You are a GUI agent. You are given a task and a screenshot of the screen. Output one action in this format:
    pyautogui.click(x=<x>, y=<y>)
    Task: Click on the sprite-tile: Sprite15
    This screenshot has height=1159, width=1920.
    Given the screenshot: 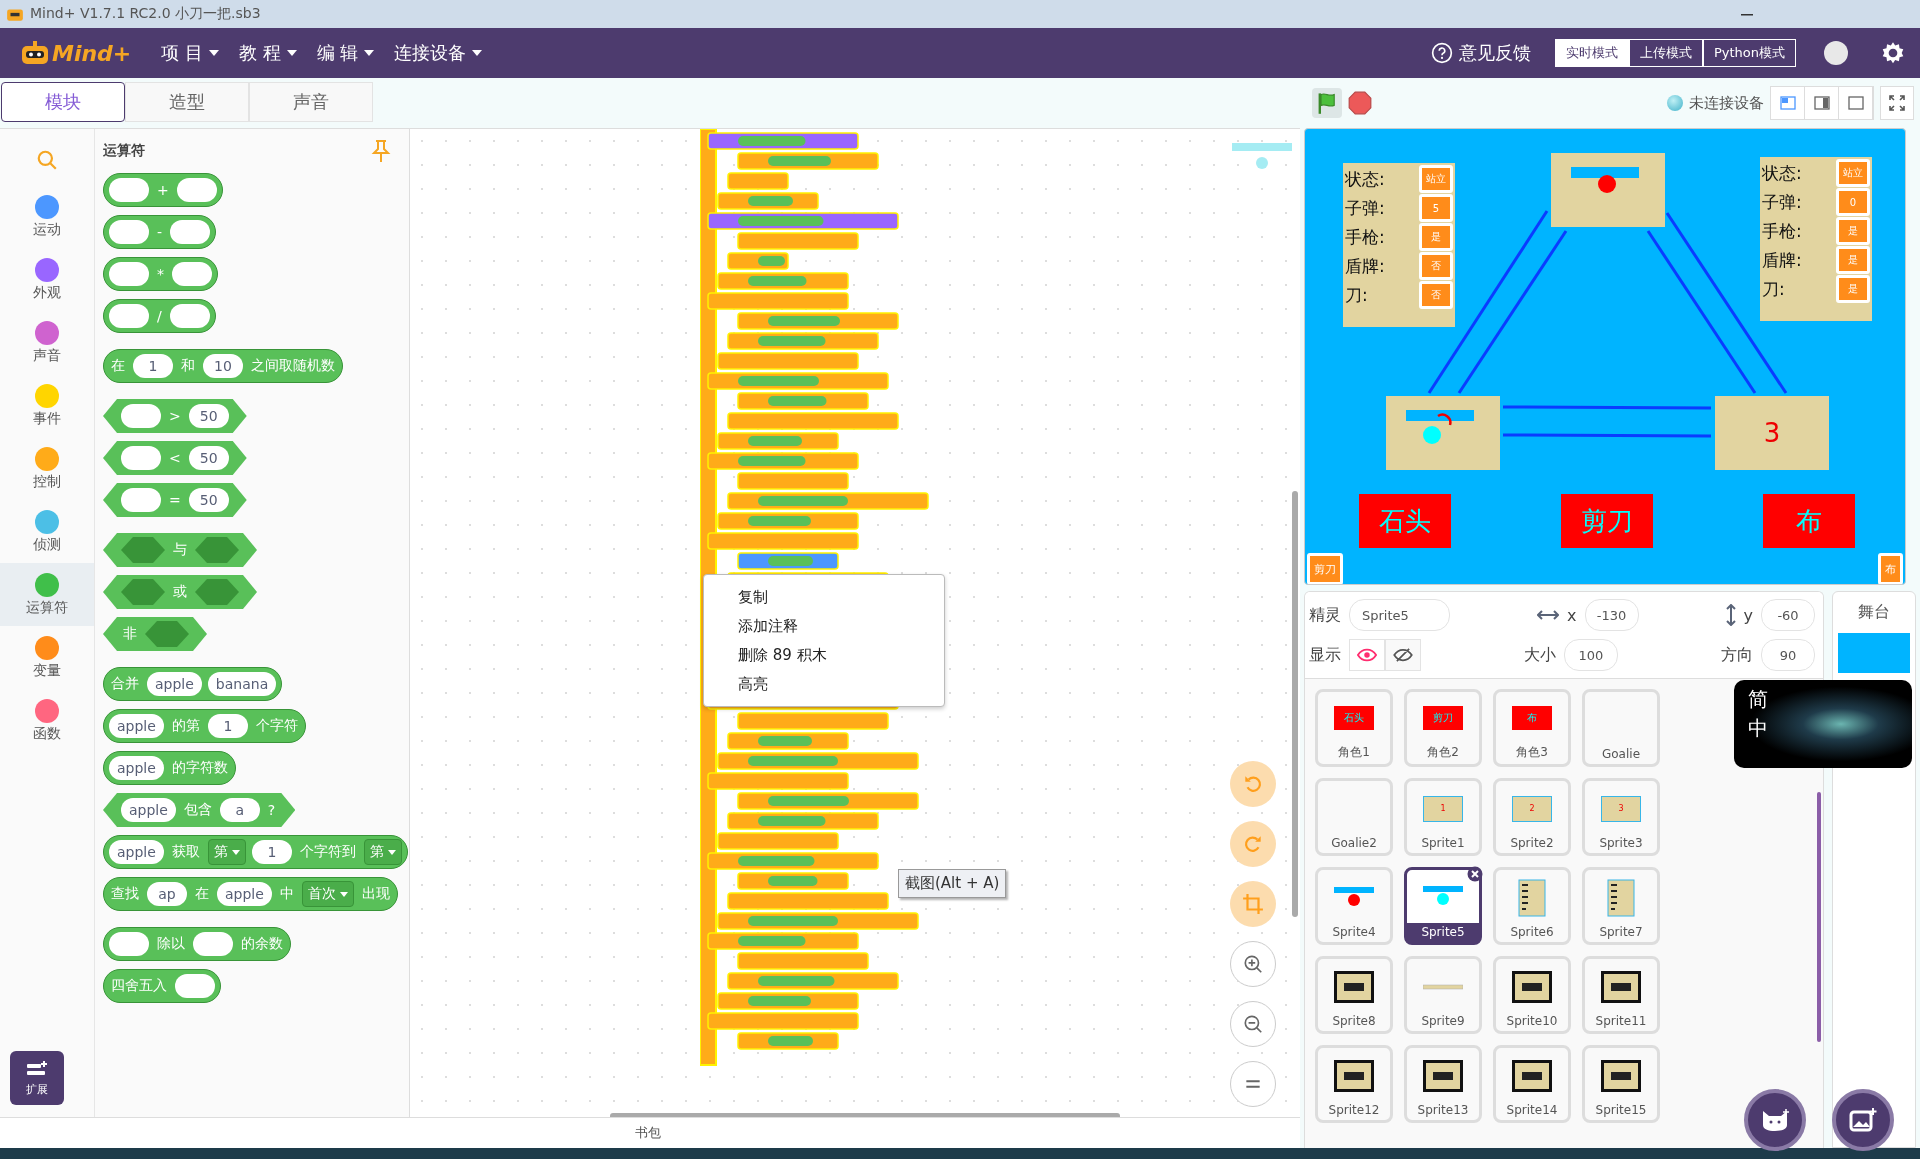 What is the action you would take?
    pyautogui.click(x=1621, y=1084)
    